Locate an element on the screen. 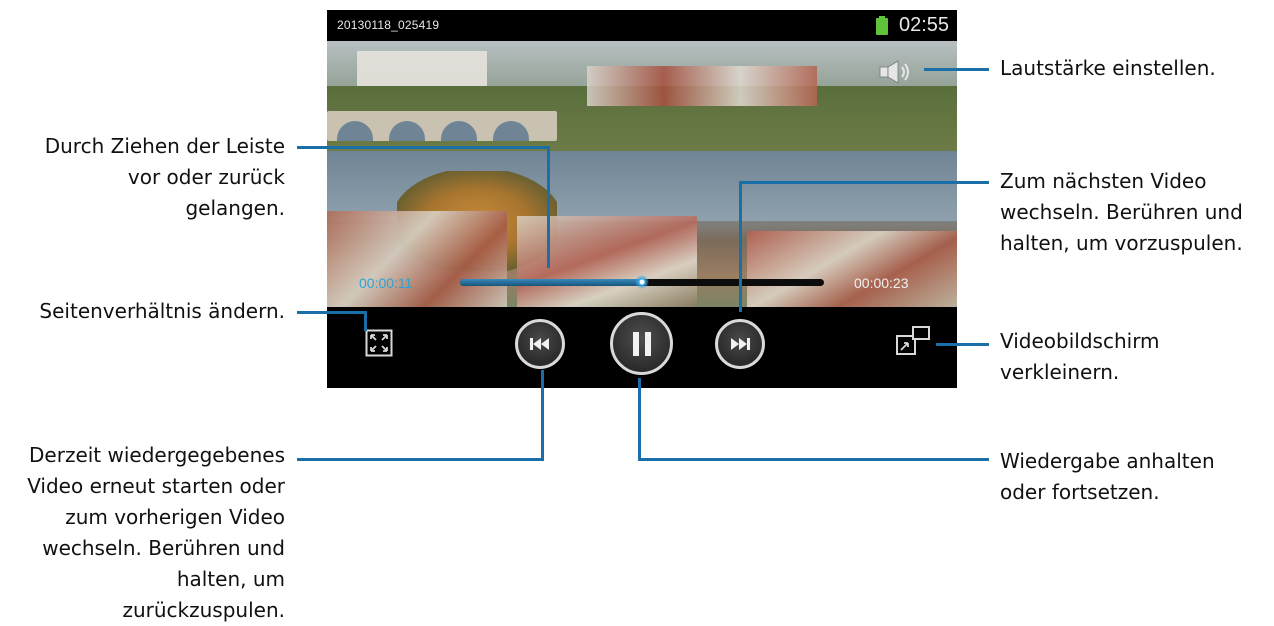  skip-next-icon is located at coordinates (740, 344).